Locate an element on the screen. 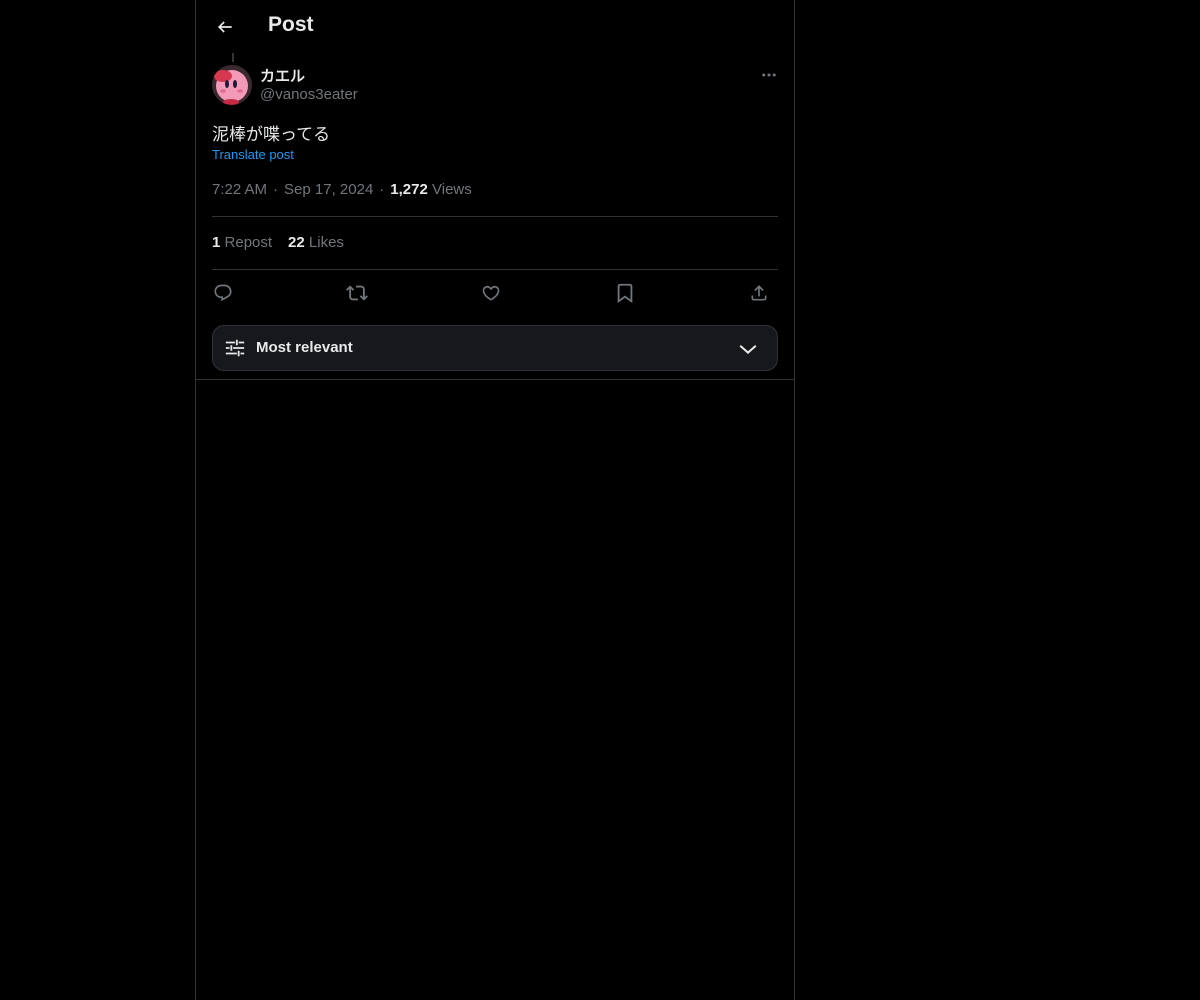 Image resolution: width=1200 pixels, height=1000 pixels. post-meta: 7:22 AM · Sep 17, 2024 · 1,272 Views is located at coordinates (342, 189).